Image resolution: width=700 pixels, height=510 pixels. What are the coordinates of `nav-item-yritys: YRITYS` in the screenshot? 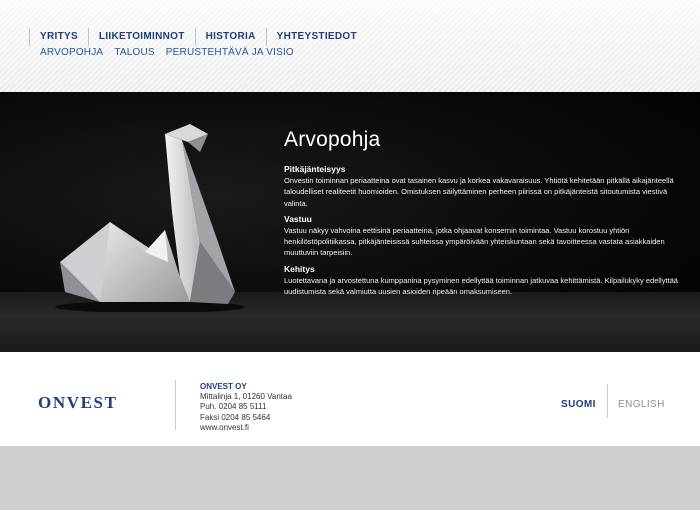 It's located at (58, 37).